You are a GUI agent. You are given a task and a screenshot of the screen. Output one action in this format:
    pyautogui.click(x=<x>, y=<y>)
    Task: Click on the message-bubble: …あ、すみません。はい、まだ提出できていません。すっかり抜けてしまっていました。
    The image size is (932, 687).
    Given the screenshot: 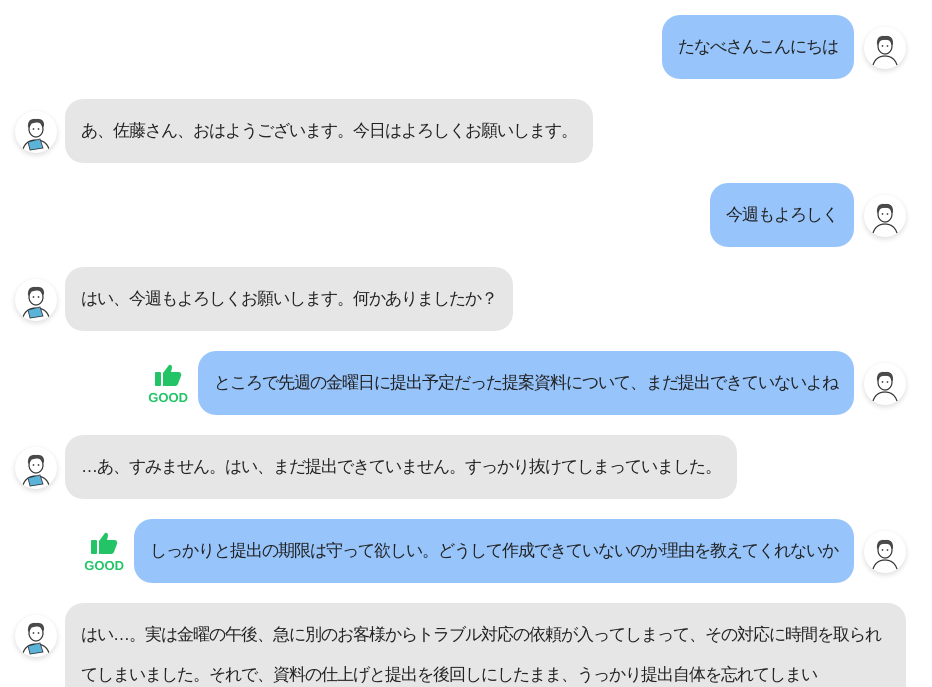 What is the action you would take?
    pyautogui.click(x=401, y=467)
    